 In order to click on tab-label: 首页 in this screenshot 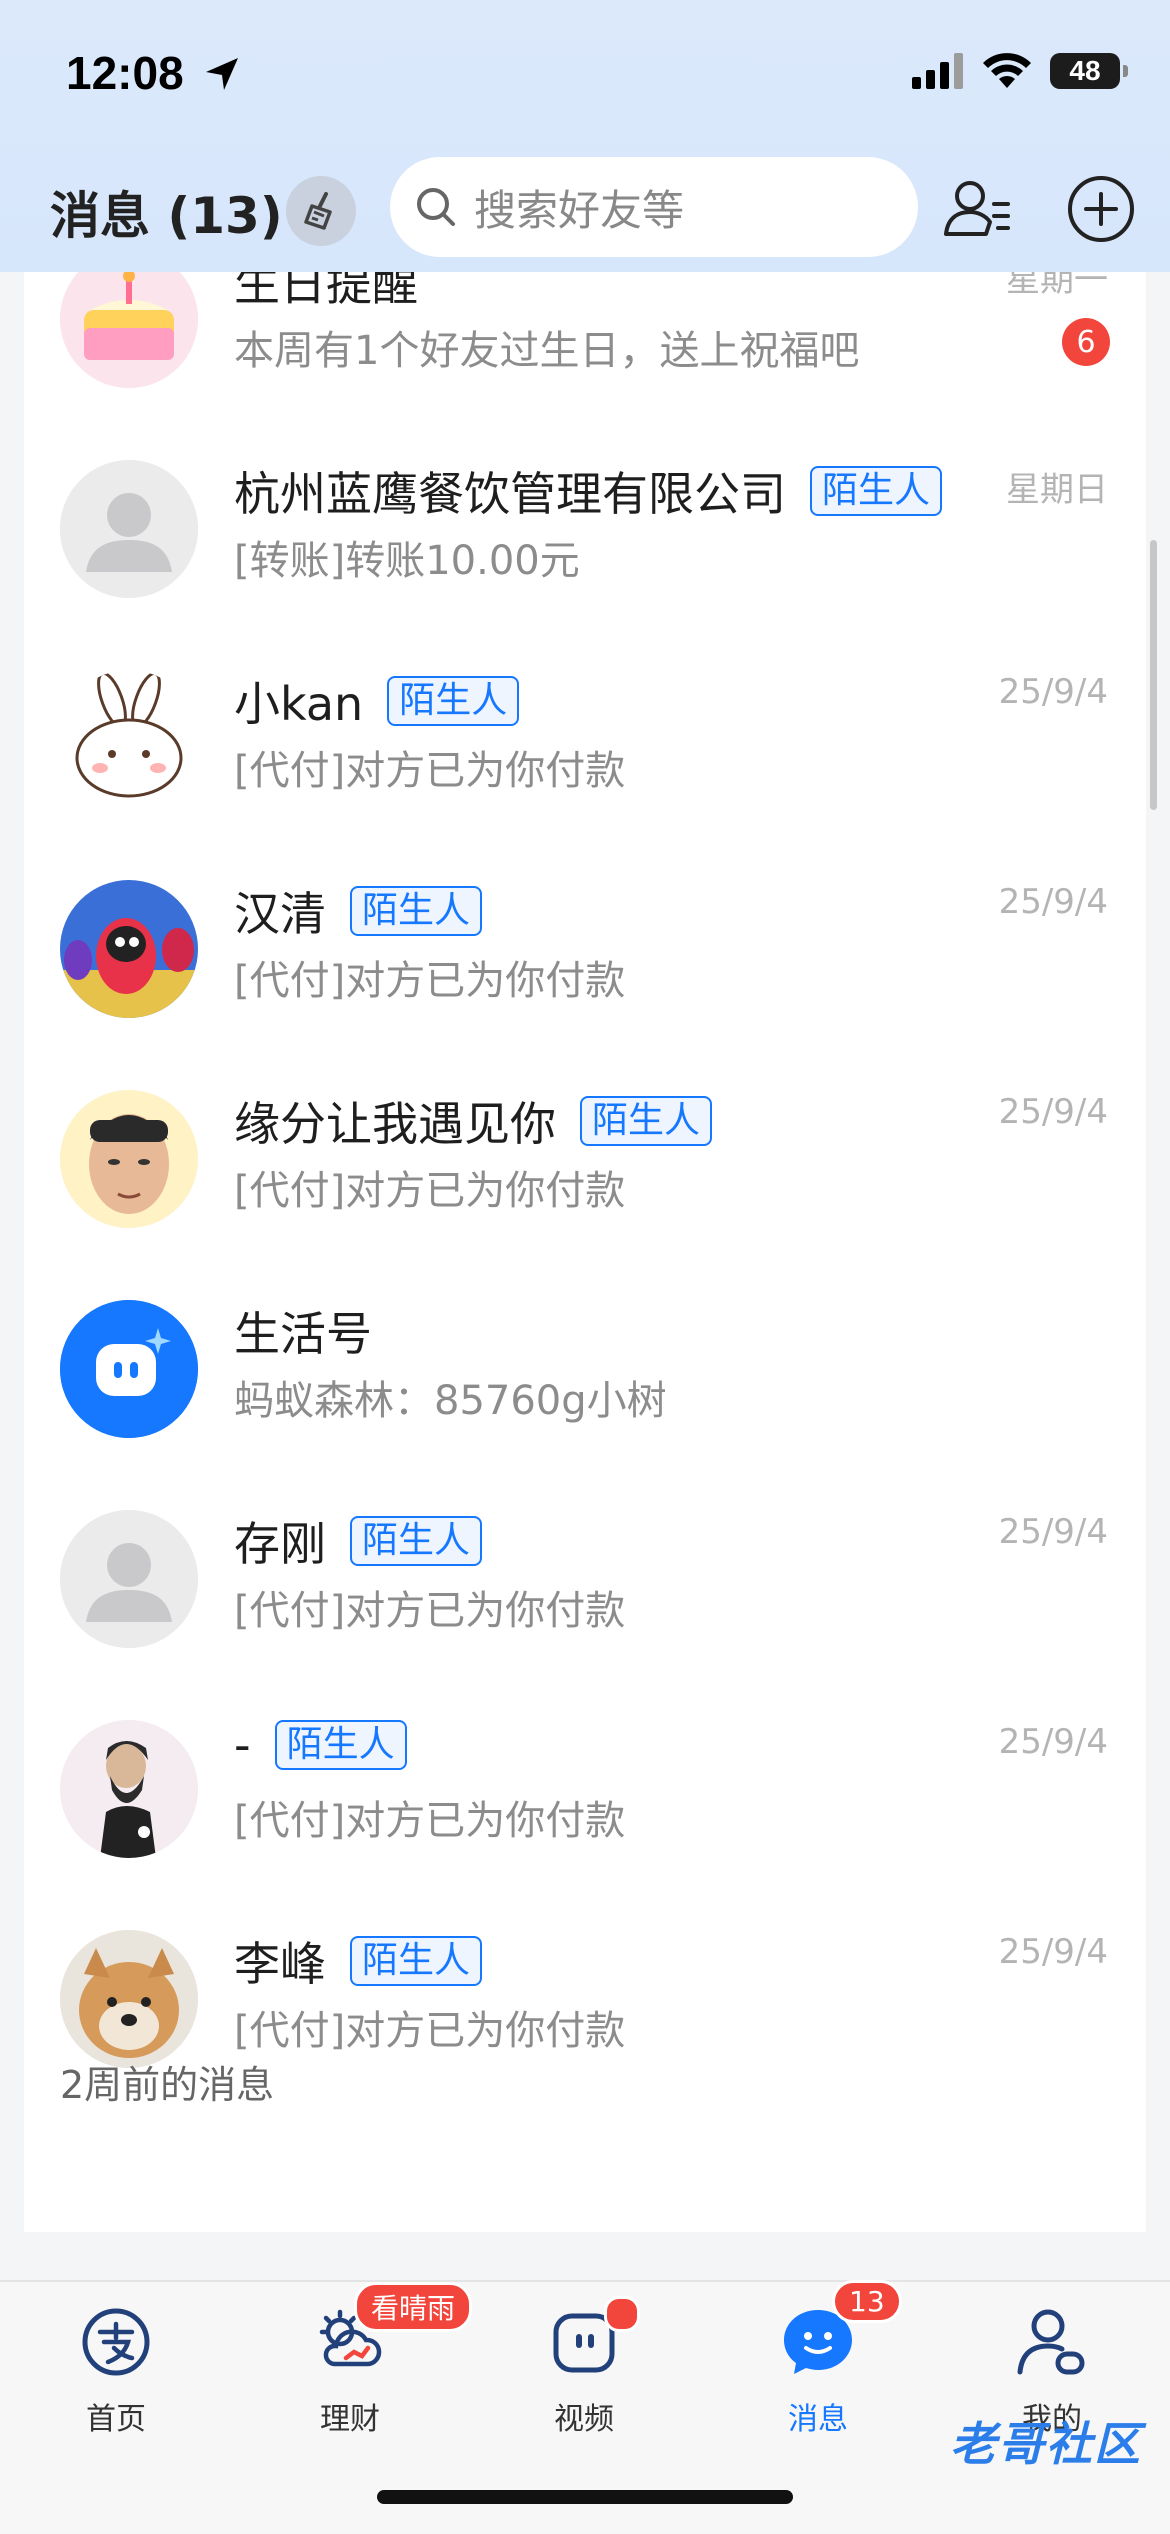, I will do `click(116, 2419)`.